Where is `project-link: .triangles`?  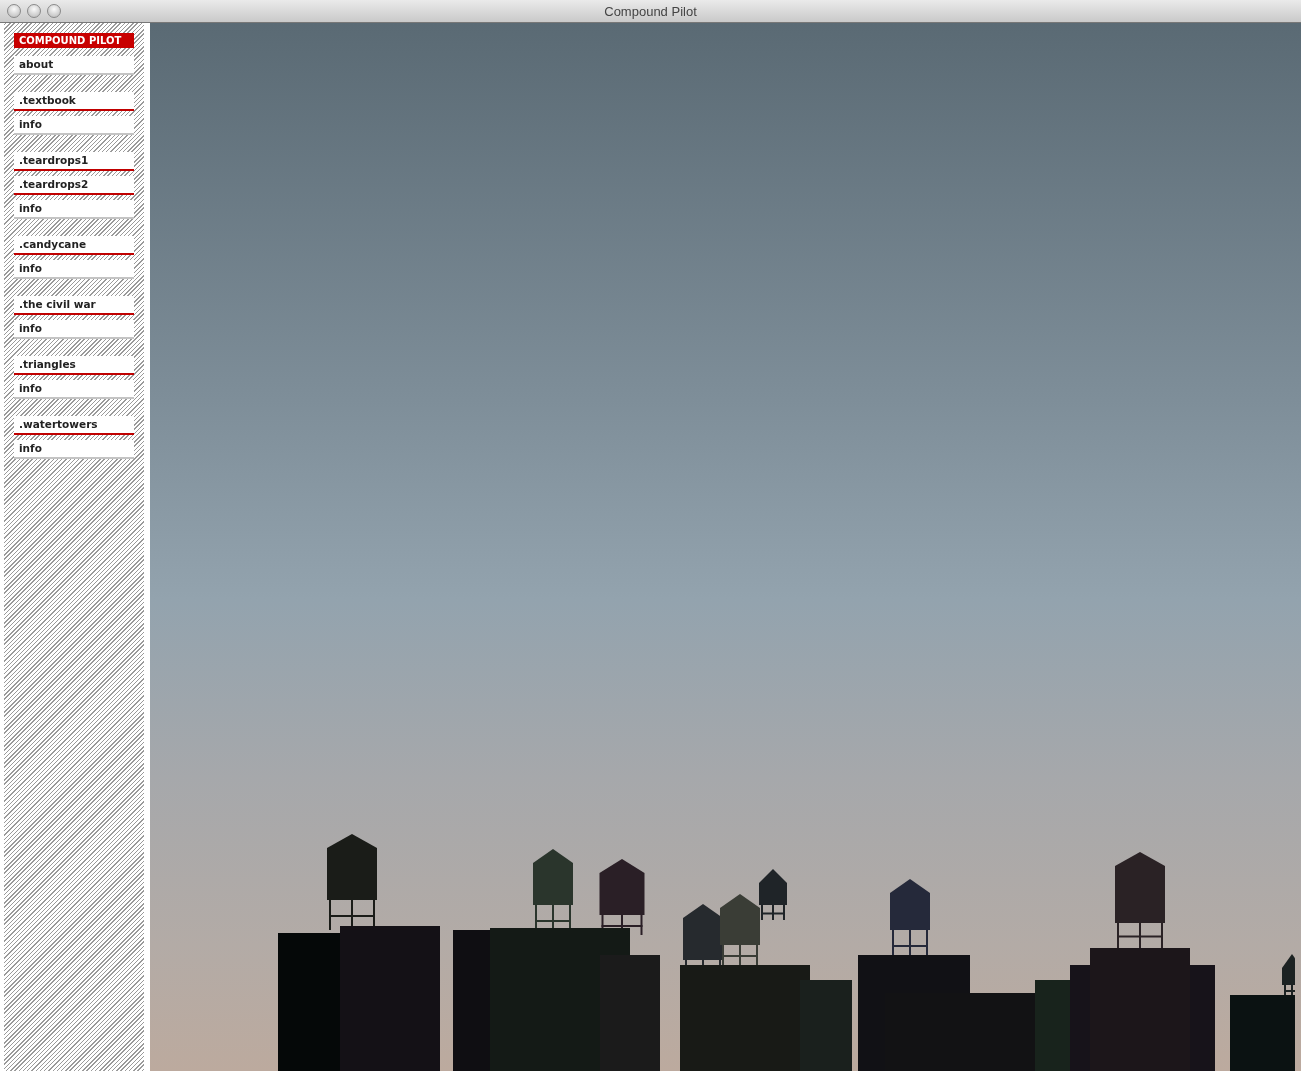
project-link: .triangles is located at coordinates (74, 365).